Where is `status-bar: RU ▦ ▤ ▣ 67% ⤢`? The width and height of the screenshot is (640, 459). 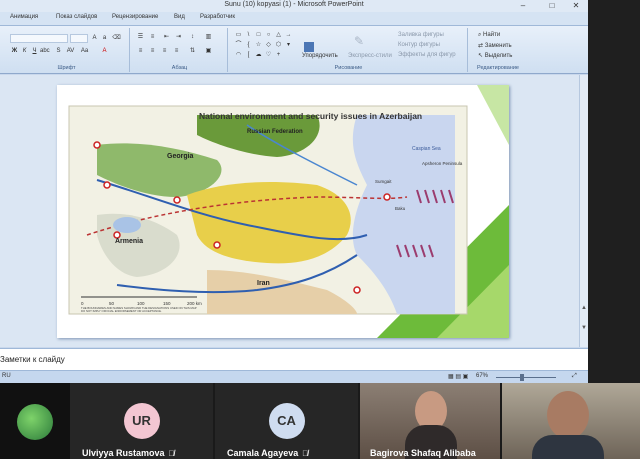 status-bar: RU ▦ ▤ ▣ 67% ⤢ is located at coordinates (294, 376).